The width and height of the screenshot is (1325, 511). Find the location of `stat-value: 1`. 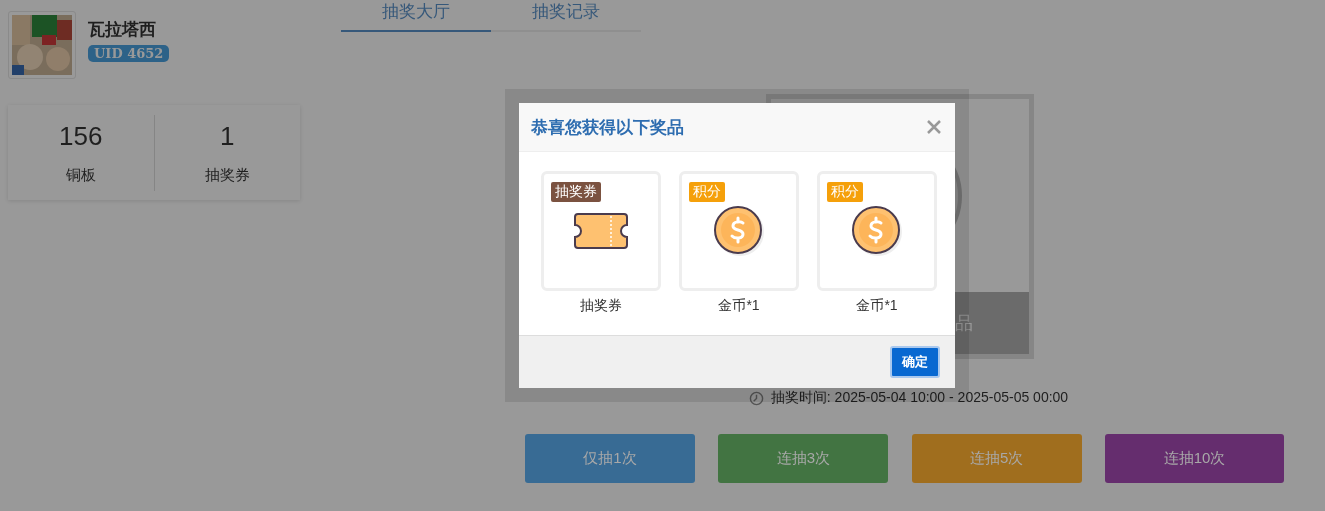

stat-value: 1 is located at coordinates (227, 136).